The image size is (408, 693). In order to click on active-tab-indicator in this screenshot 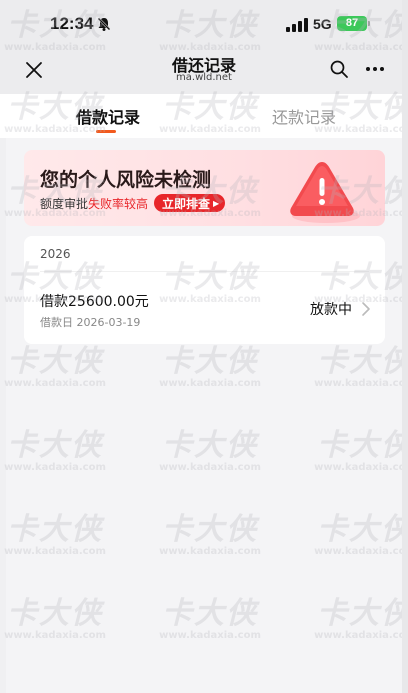, I will do `click(106, 131)`.